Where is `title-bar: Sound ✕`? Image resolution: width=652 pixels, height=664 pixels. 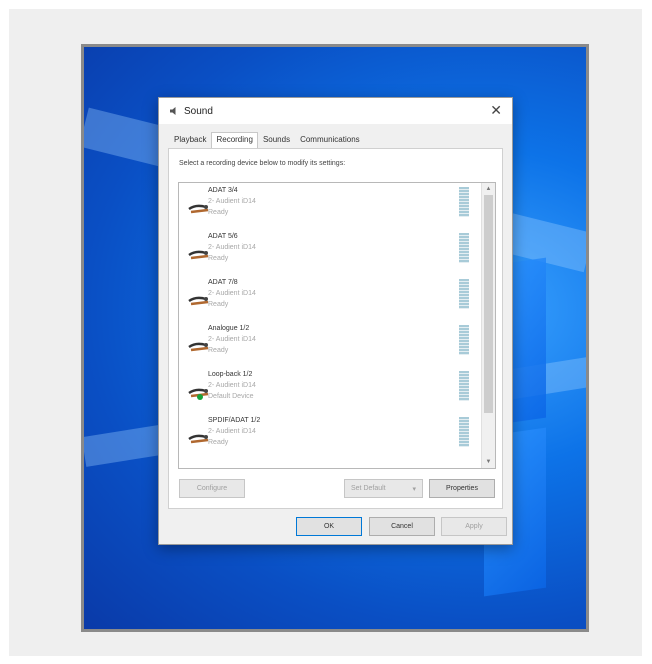
title-bar: Sound ✕ is located at coordinates (335, 111).